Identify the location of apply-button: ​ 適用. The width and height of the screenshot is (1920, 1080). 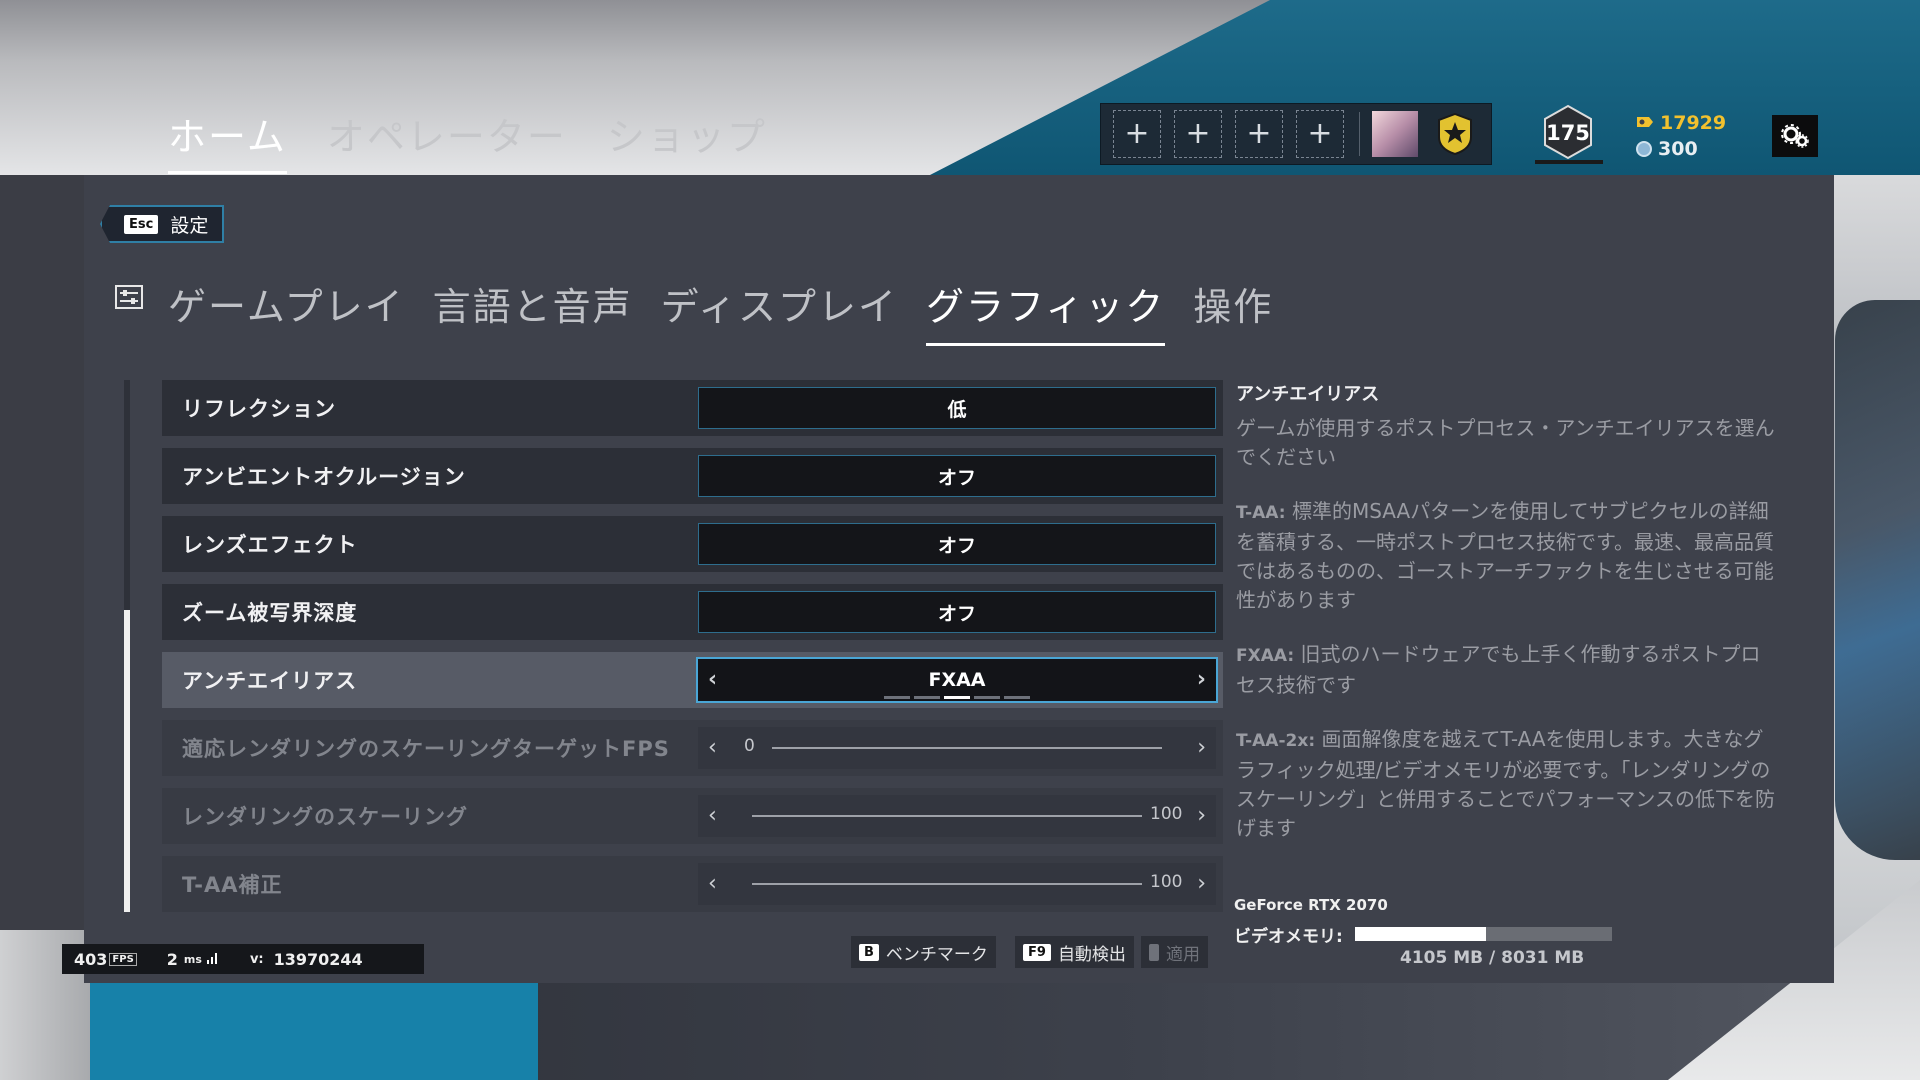
(1174, 952).